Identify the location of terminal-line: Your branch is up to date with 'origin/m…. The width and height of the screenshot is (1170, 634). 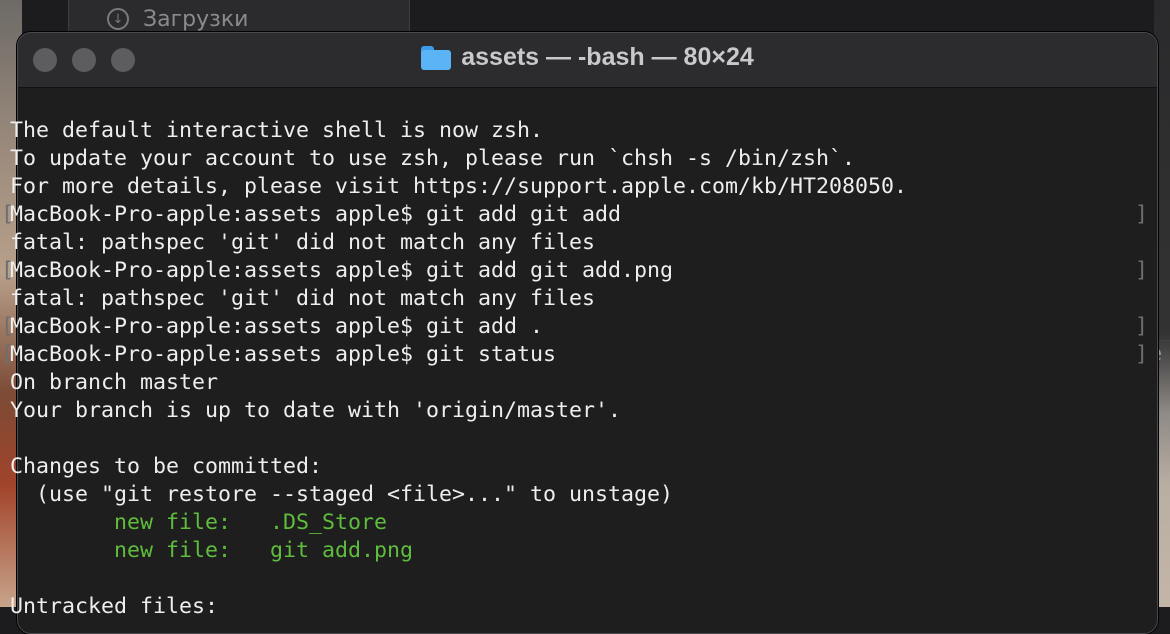
(590, 411).